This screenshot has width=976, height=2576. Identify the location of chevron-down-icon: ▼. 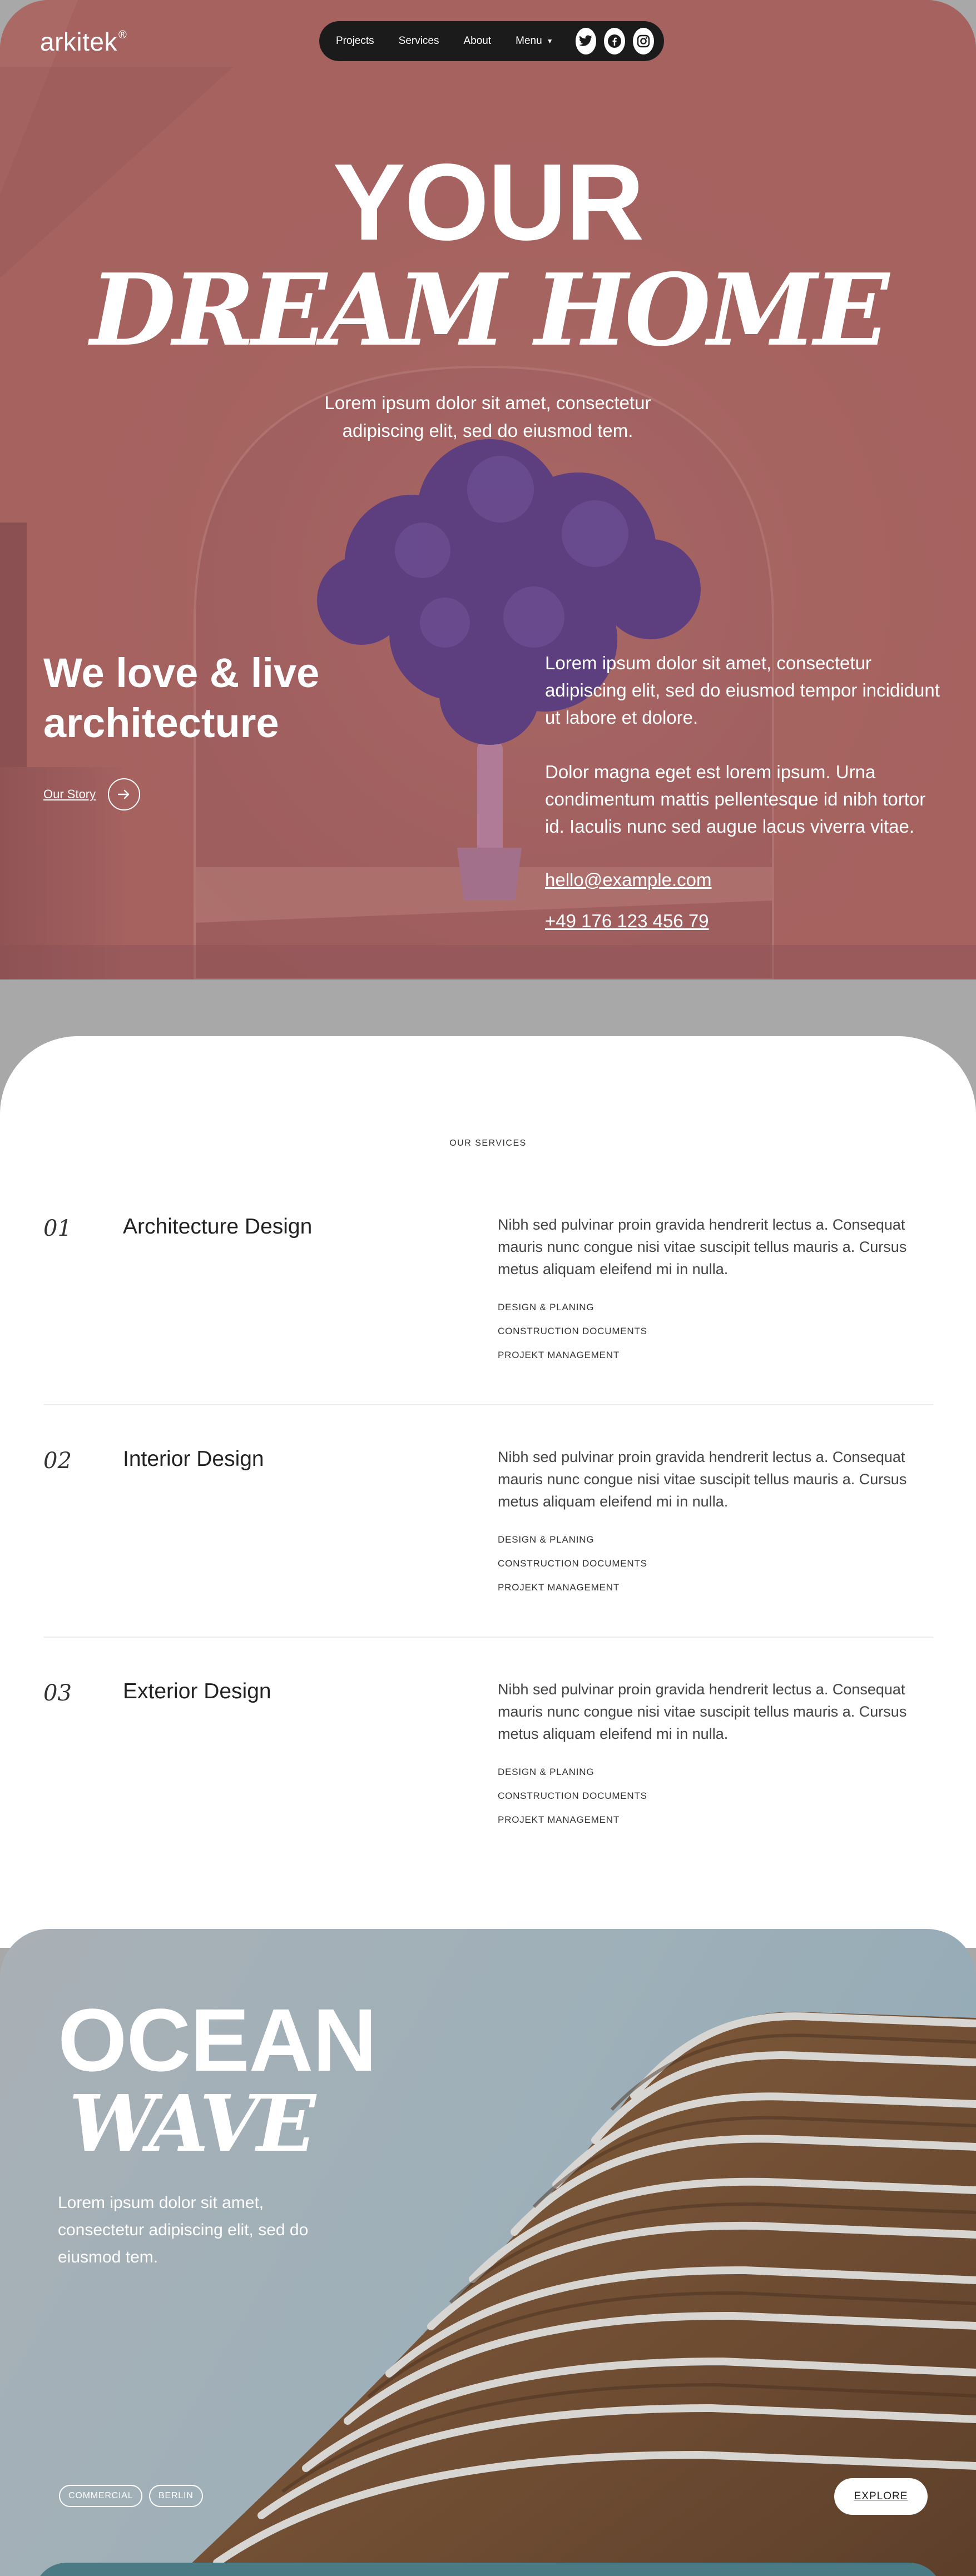
(549, 41).